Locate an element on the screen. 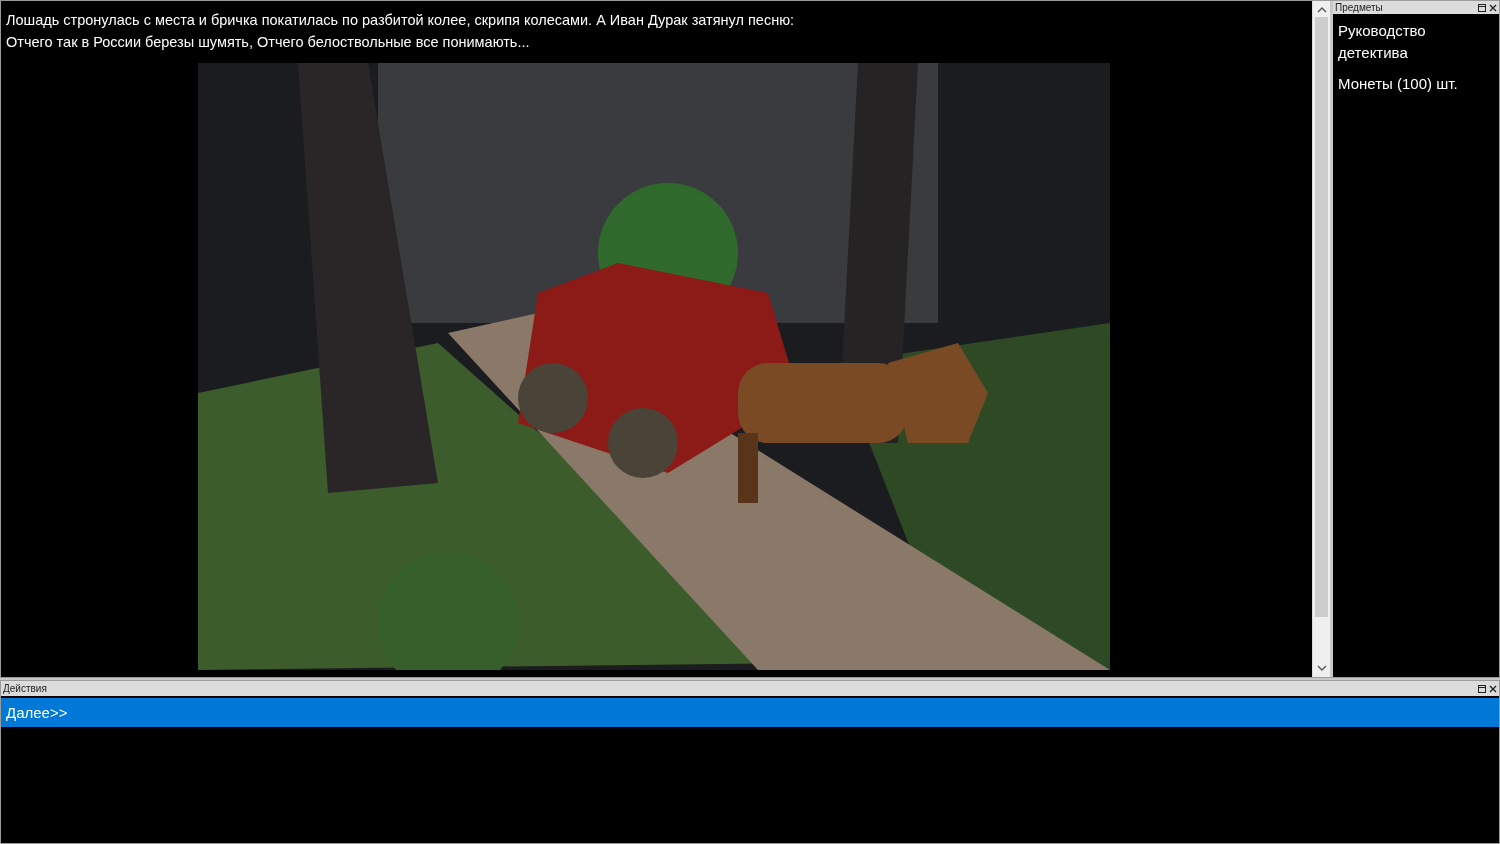 This screenshot has height=844, width=1500. story-text: Лошадь стронулась с места и бричка покатилась по разбитой колее, скрипя колесами. А Иван Дурак затянул песню: is located at coordinates (400, 20).